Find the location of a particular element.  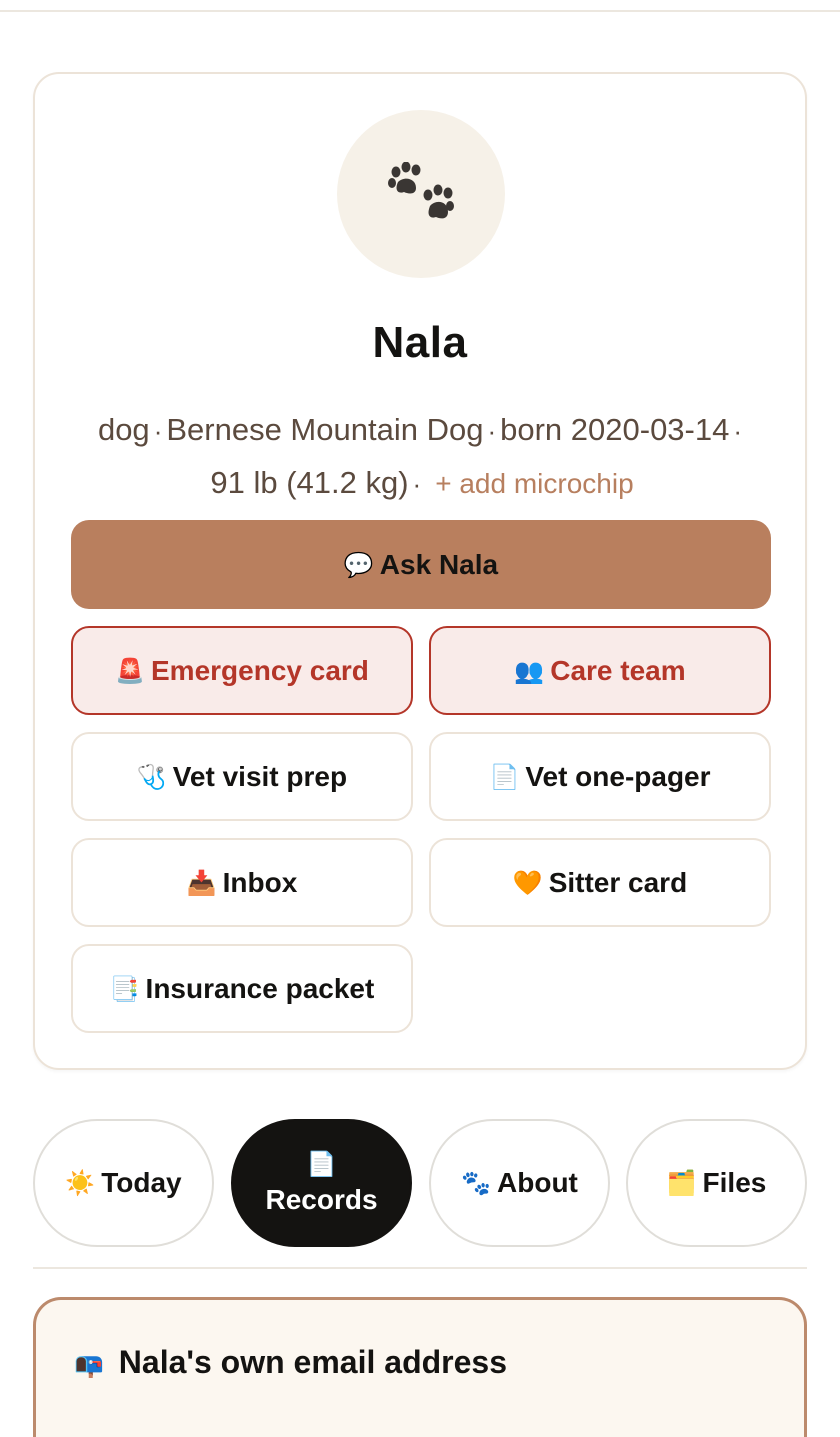

ask-pet-button: 💬 Ask Nala is located at coordinates (421, 564).